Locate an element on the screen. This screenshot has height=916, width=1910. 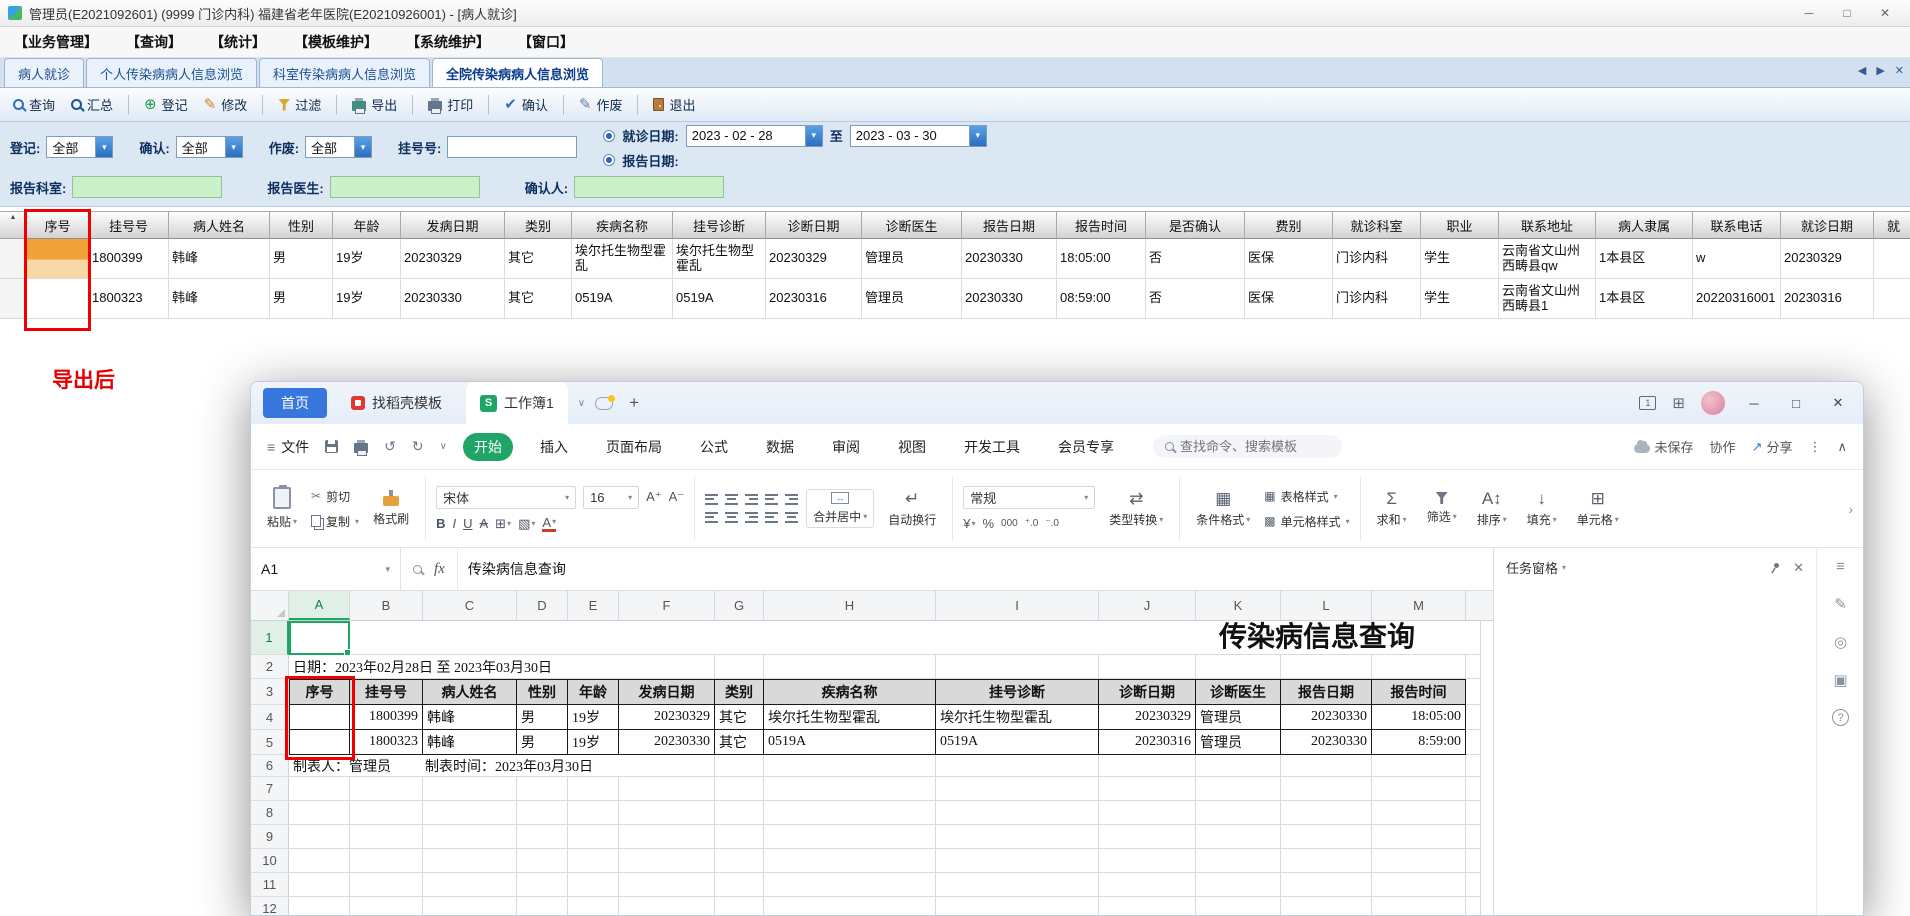
number-format-select: 常规 ▾ is located at coordinates (1029, 497).